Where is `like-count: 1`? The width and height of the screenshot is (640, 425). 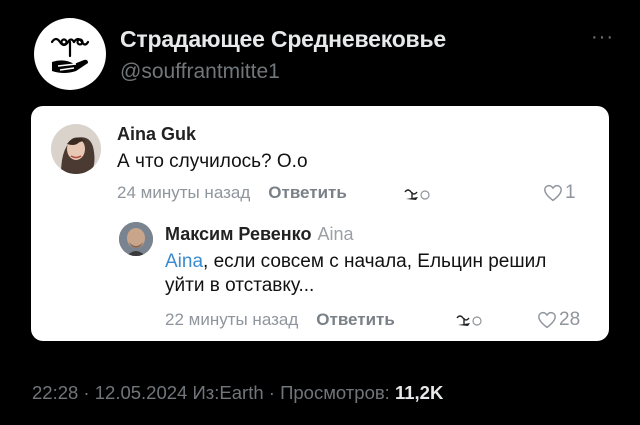 like-count: 1 is located at coordinates (570, 192).